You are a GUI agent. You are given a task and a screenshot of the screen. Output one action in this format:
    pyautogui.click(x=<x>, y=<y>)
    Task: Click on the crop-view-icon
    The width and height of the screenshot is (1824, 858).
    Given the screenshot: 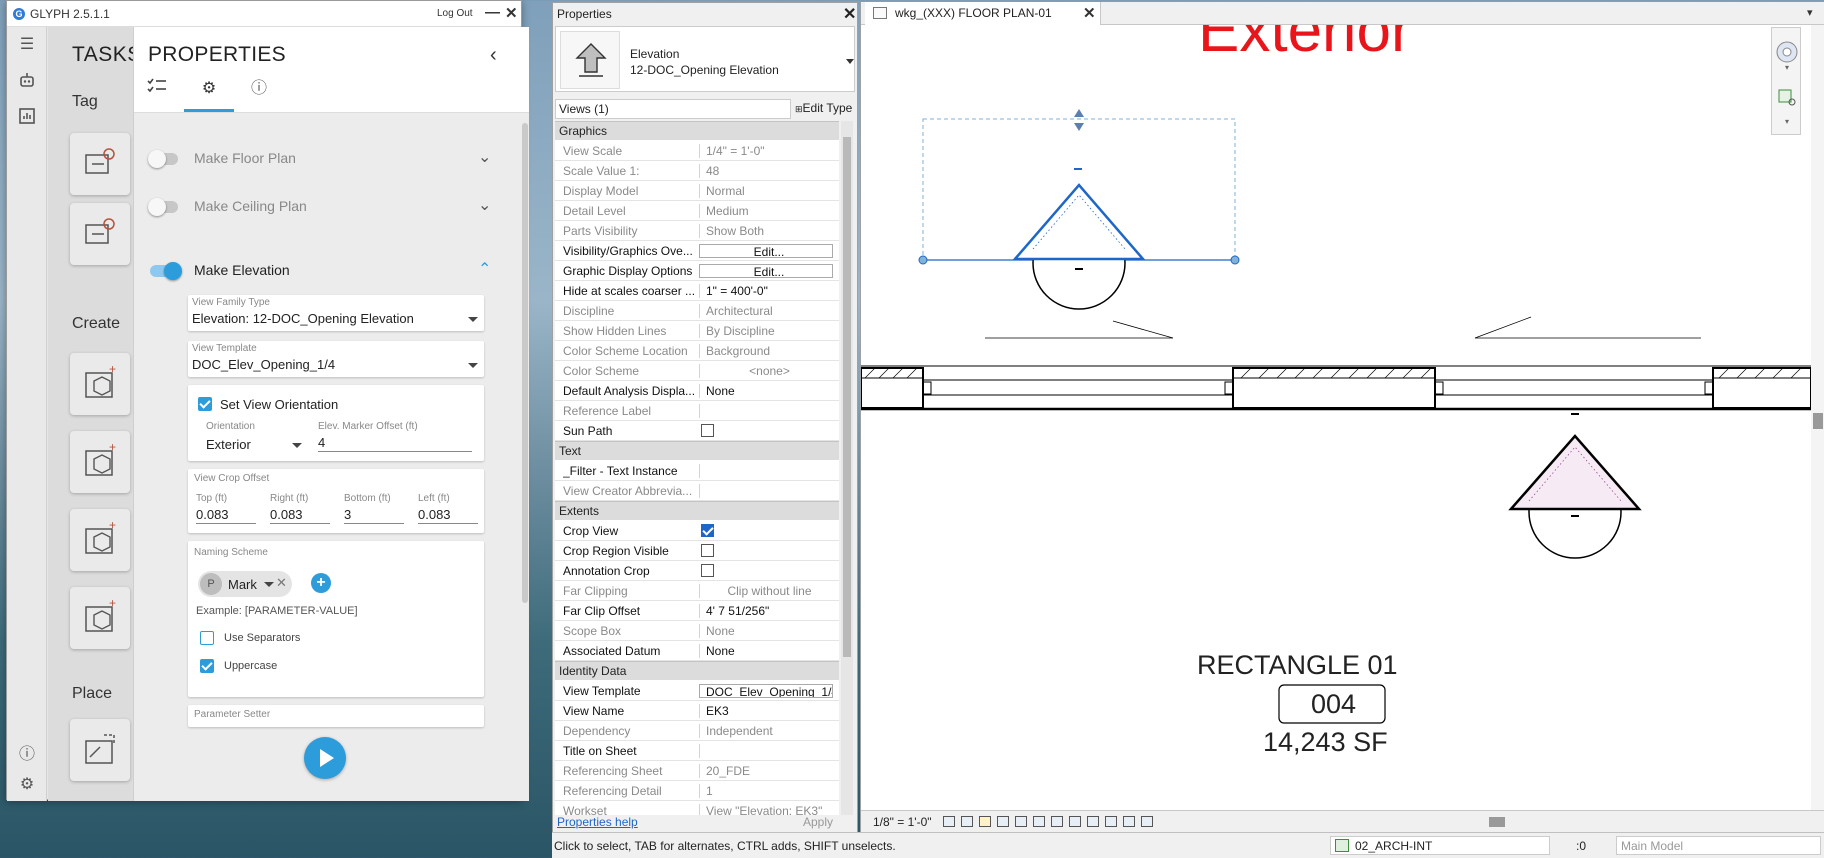 What is the action you would take?
    pyautogui.click(x=1021, y=821)
    